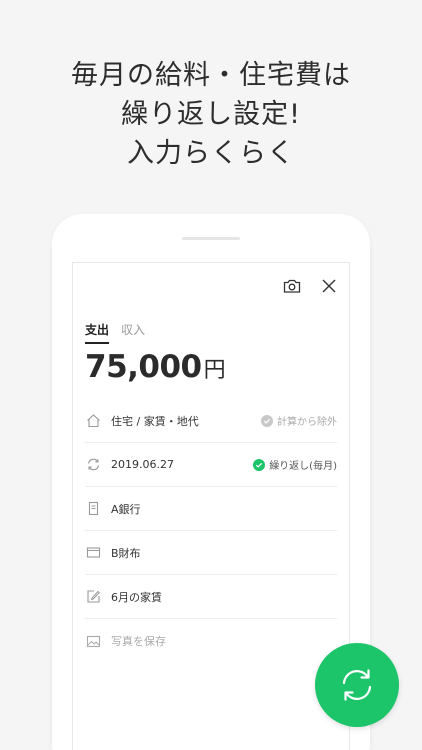 This screenshot has height=750, width=422. Describe the element at coordinates (93, 597) in the screenshot. I see `memo-icon` at that location.